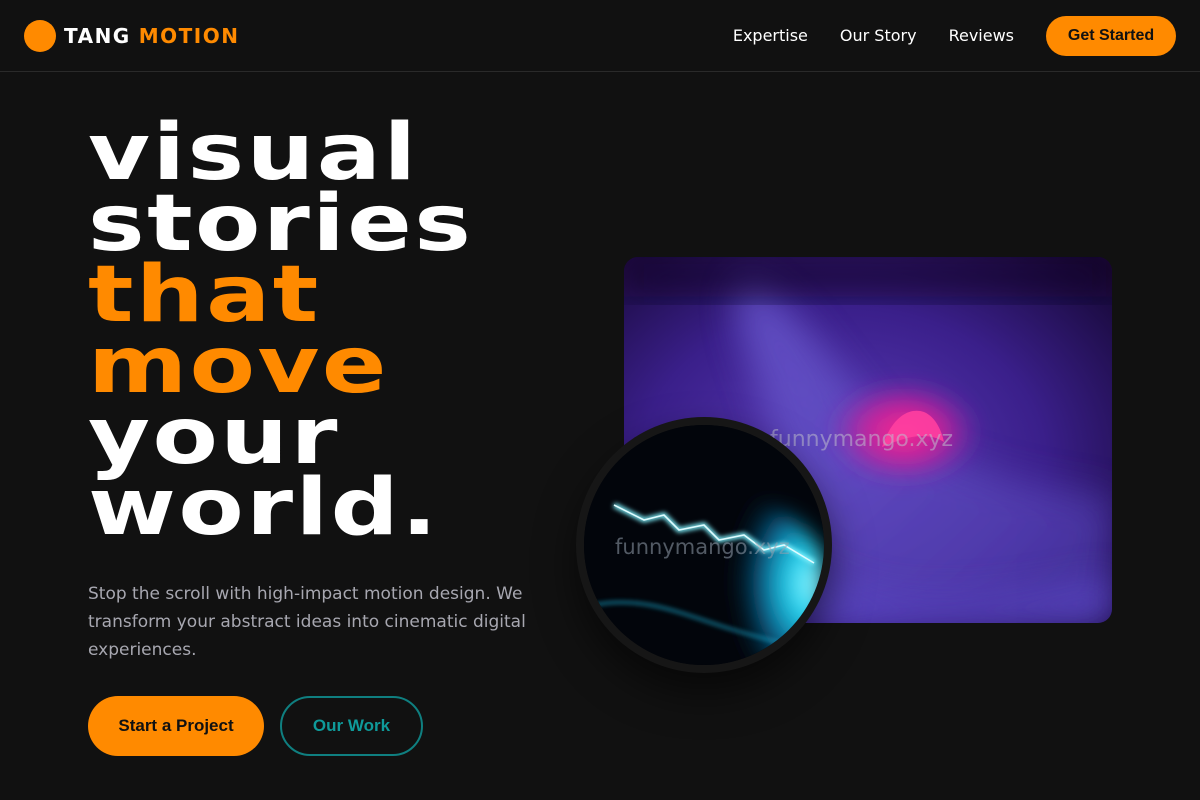 Image resolution: width=1200 pixels, height=800 pixels. What do you see at coordinates (176, 726) in the screenshot?
I see `start-project-button: Start a Project` at bounding box center [176, 726].